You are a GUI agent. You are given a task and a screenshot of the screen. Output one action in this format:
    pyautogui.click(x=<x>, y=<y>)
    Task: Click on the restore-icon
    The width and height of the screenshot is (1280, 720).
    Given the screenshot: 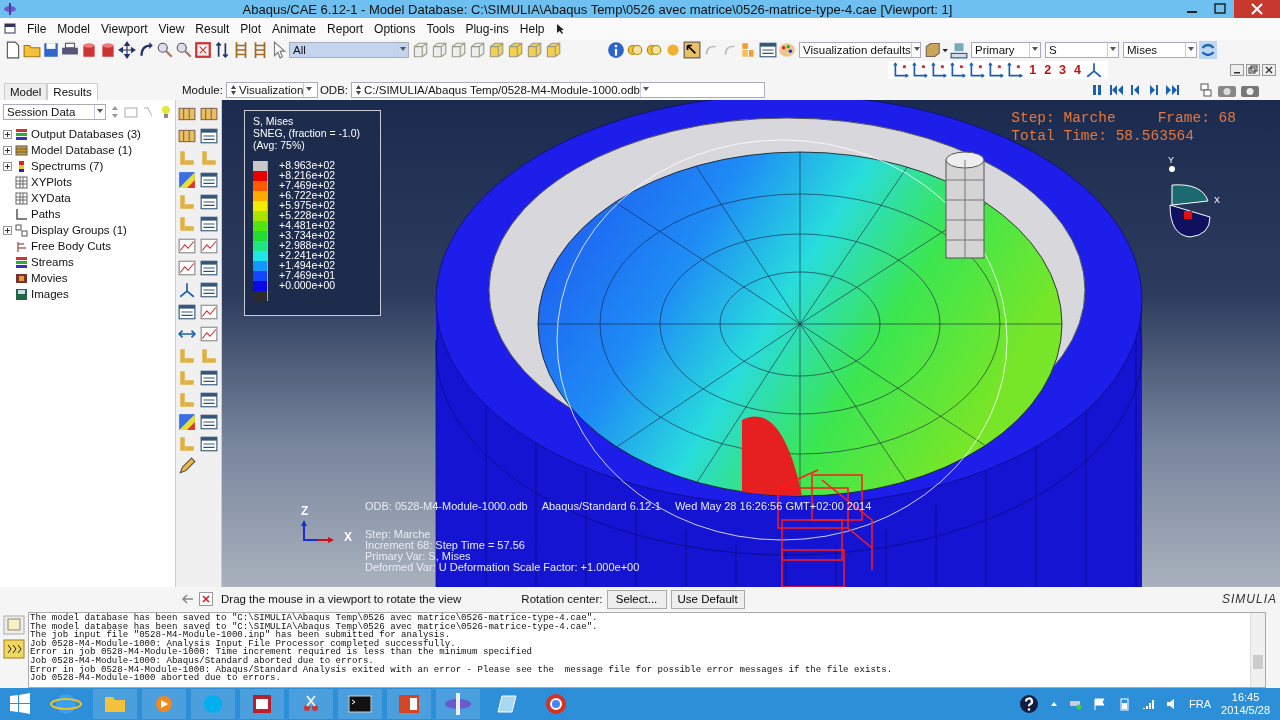 What is the action you would take?
    pyautogui.click(x=1253, y=70)
    